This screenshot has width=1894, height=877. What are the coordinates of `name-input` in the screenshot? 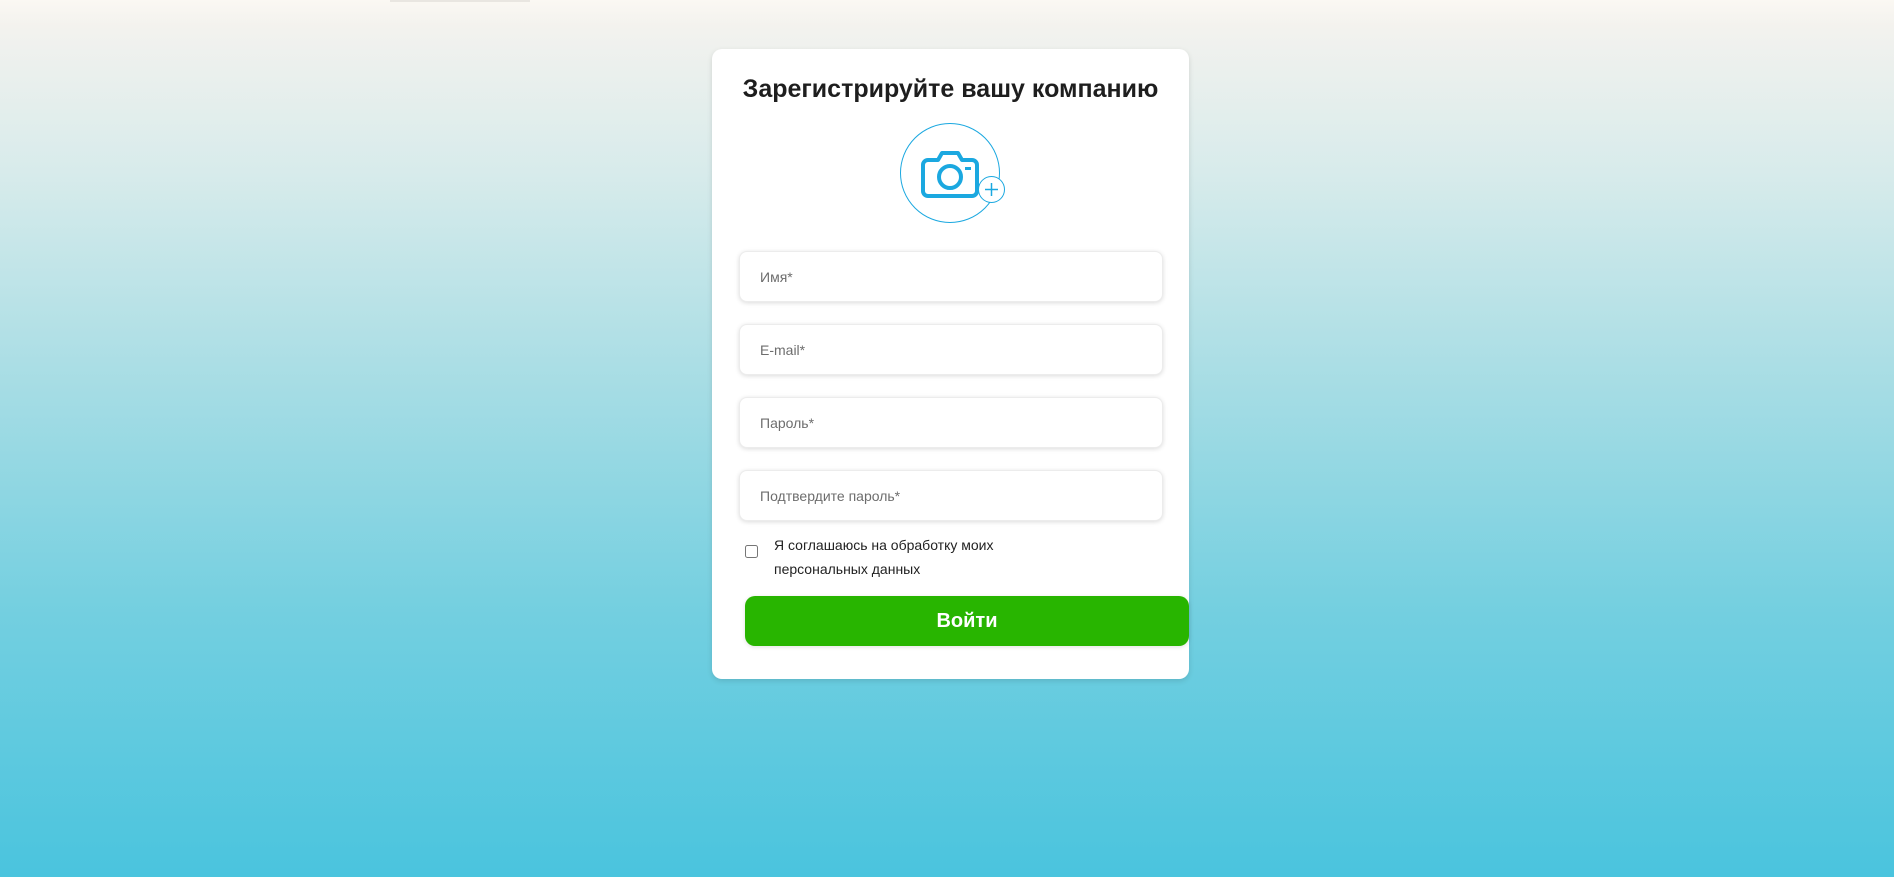 It's located at (951, 276).